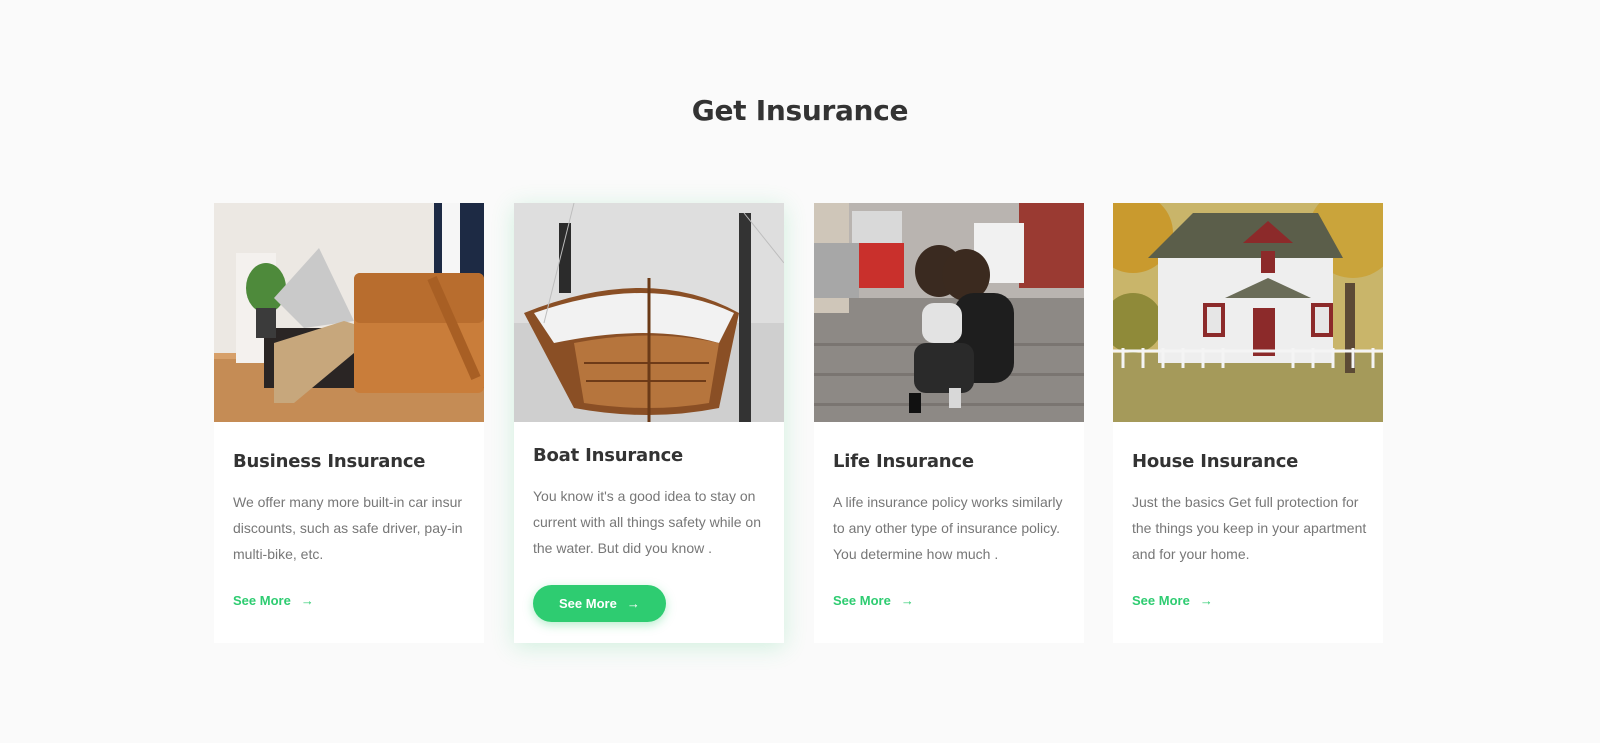  Describe the element at coordinates (649, 312) in the screenshot. I see `boat-insurance-image` at that location.